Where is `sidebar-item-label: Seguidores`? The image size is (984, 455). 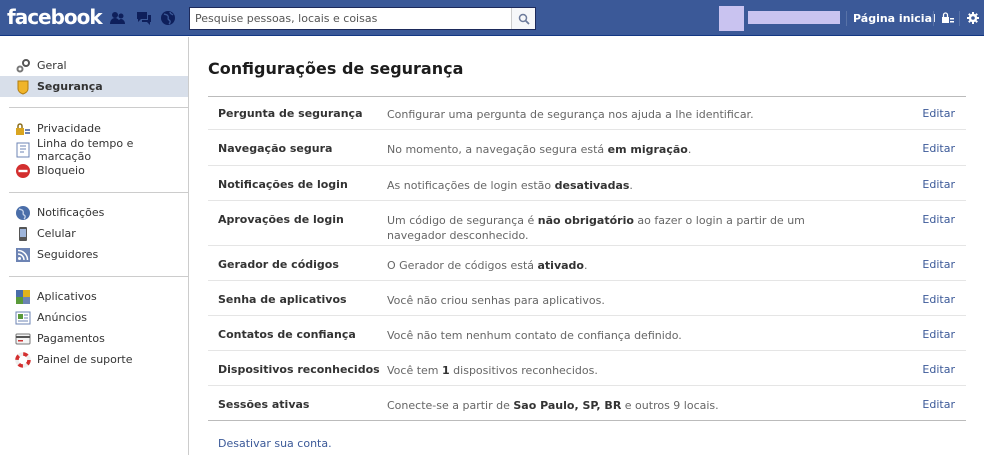
sidebar-item-label: Seguidores is located at coordinates (68, 254).